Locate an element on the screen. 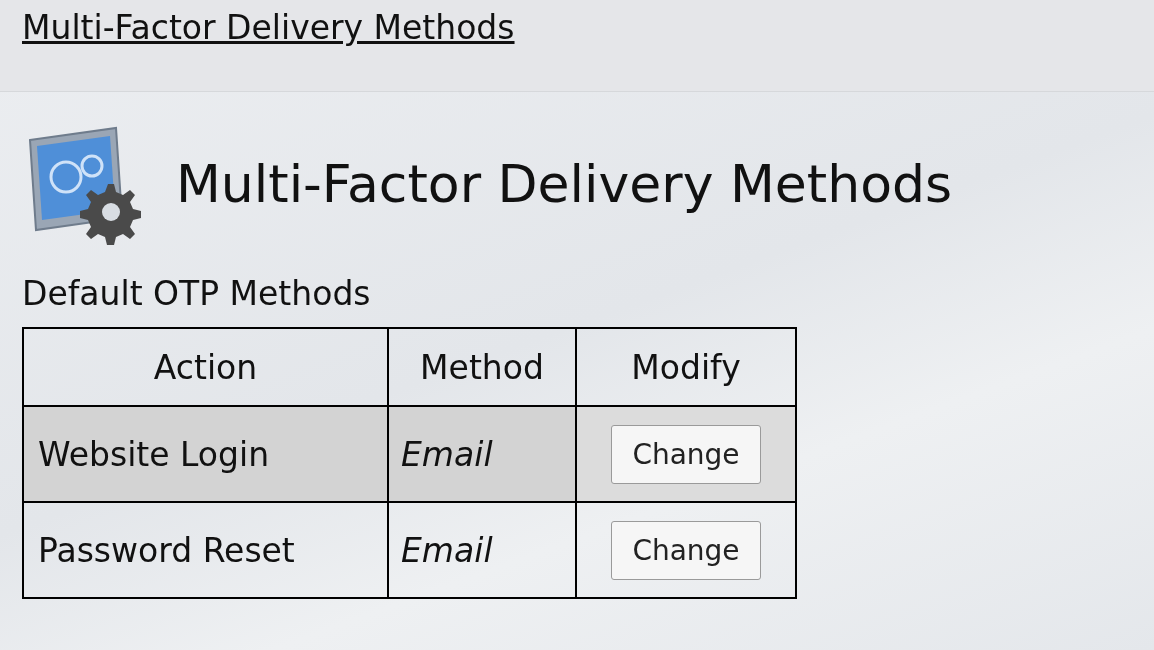 Image resolution: width=1154 pixels, height=650 pixels. section-title: Default OTP Methods is located at coordinates (197, 293).